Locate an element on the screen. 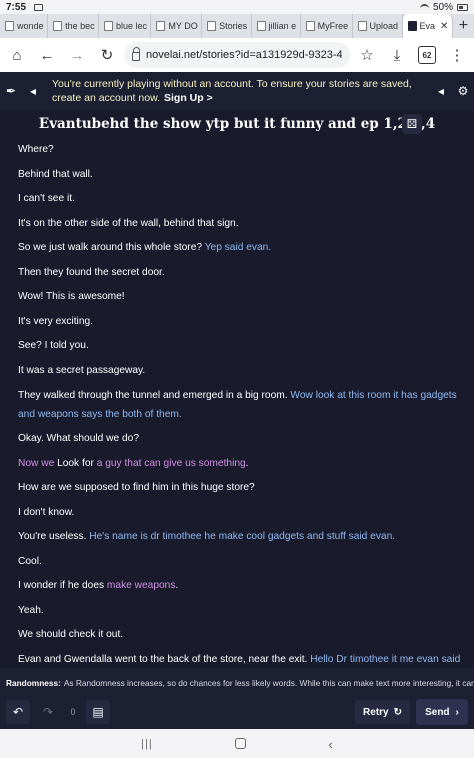 The image size is (474, 758). story-paragraph: I can't see it. is located at coordinates (240, 199).